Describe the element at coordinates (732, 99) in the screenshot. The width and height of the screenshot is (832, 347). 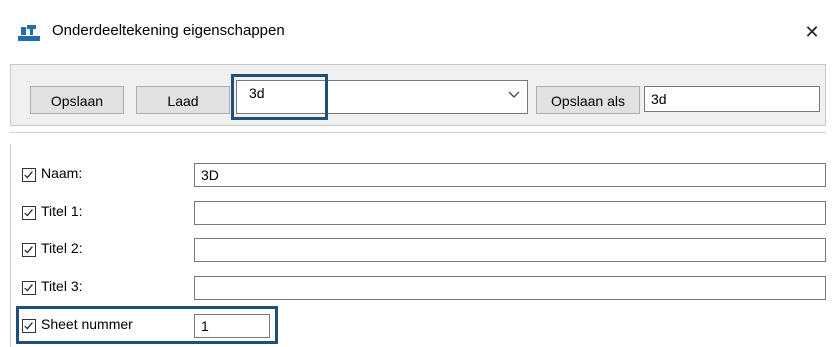
I see `save-as-name-field: 3d` at that location.